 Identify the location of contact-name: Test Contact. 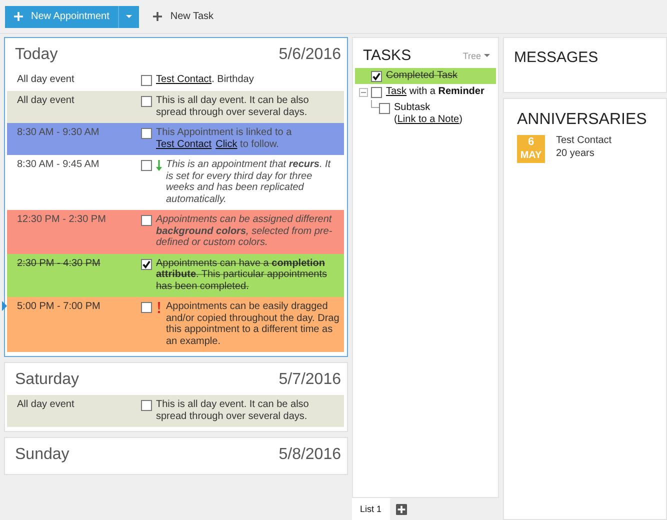
(584, 140).